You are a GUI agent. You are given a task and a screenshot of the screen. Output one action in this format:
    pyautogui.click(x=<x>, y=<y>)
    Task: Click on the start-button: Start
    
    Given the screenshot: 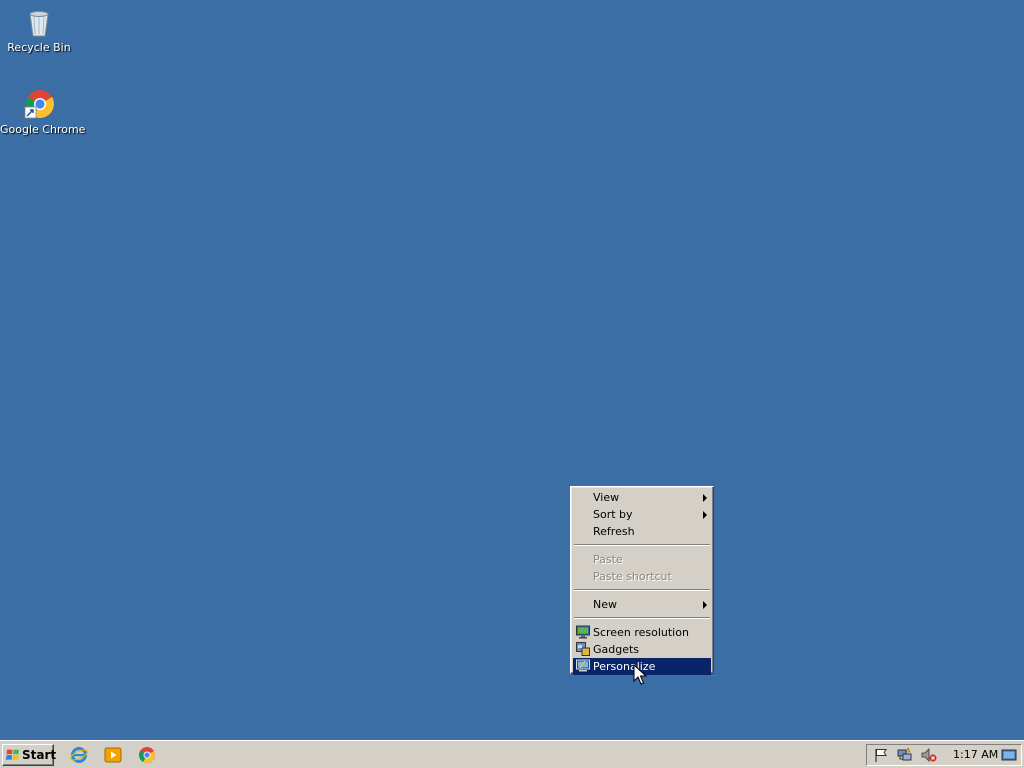 What is the action you would take?
    pyautogui.click(x=29, y=755)
    